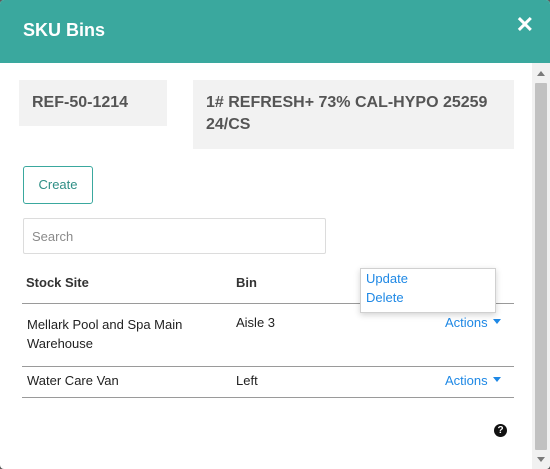 The width and height of the screenshot is (550, 469). I want to click on modal-title: SKU Bins, so click(64, 30).